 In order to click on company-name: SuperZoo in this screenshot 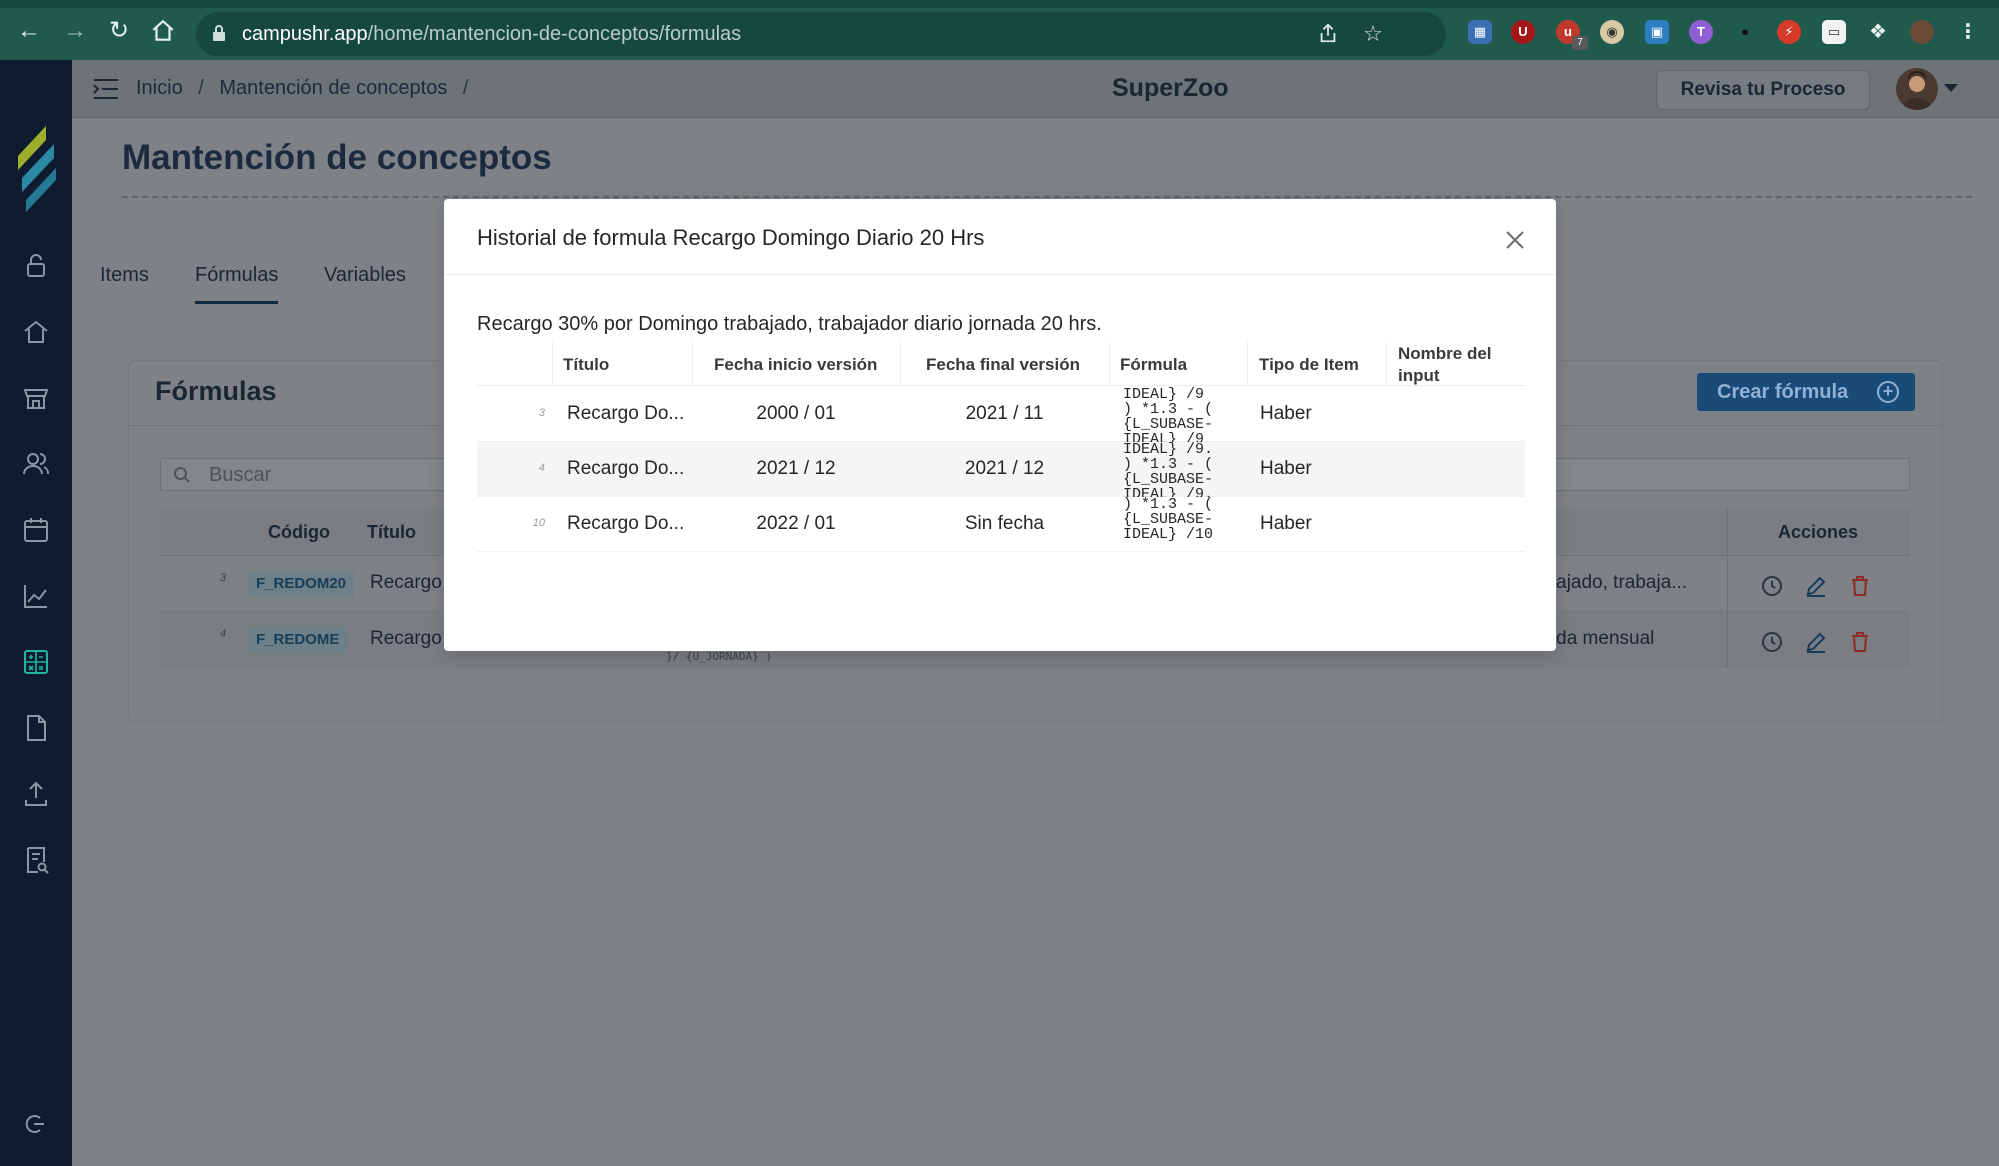, I will do `click(1170, 88)`.